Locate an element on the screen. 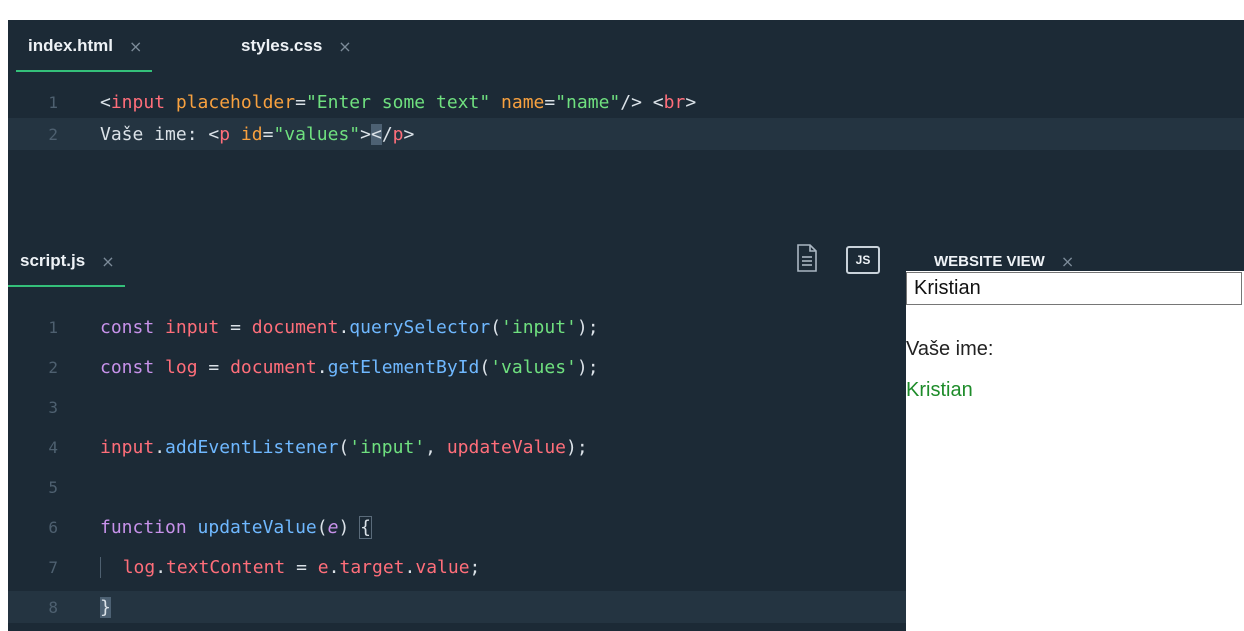  code-line: 6 function updateValue(e) { is located at coordinates (457, 527).